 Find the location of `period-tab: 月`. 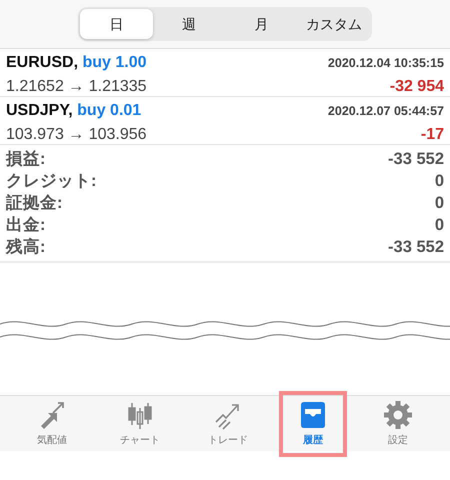

period-tab: 月 is located at coordinates (261, 24).